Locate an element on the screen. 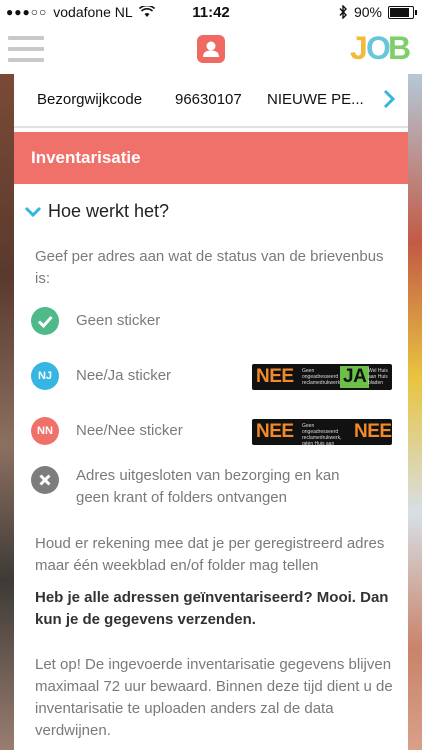 The width and height of the screenshot is (422, 750). navigation-bar: J O B is located at coordinates (211, 49).